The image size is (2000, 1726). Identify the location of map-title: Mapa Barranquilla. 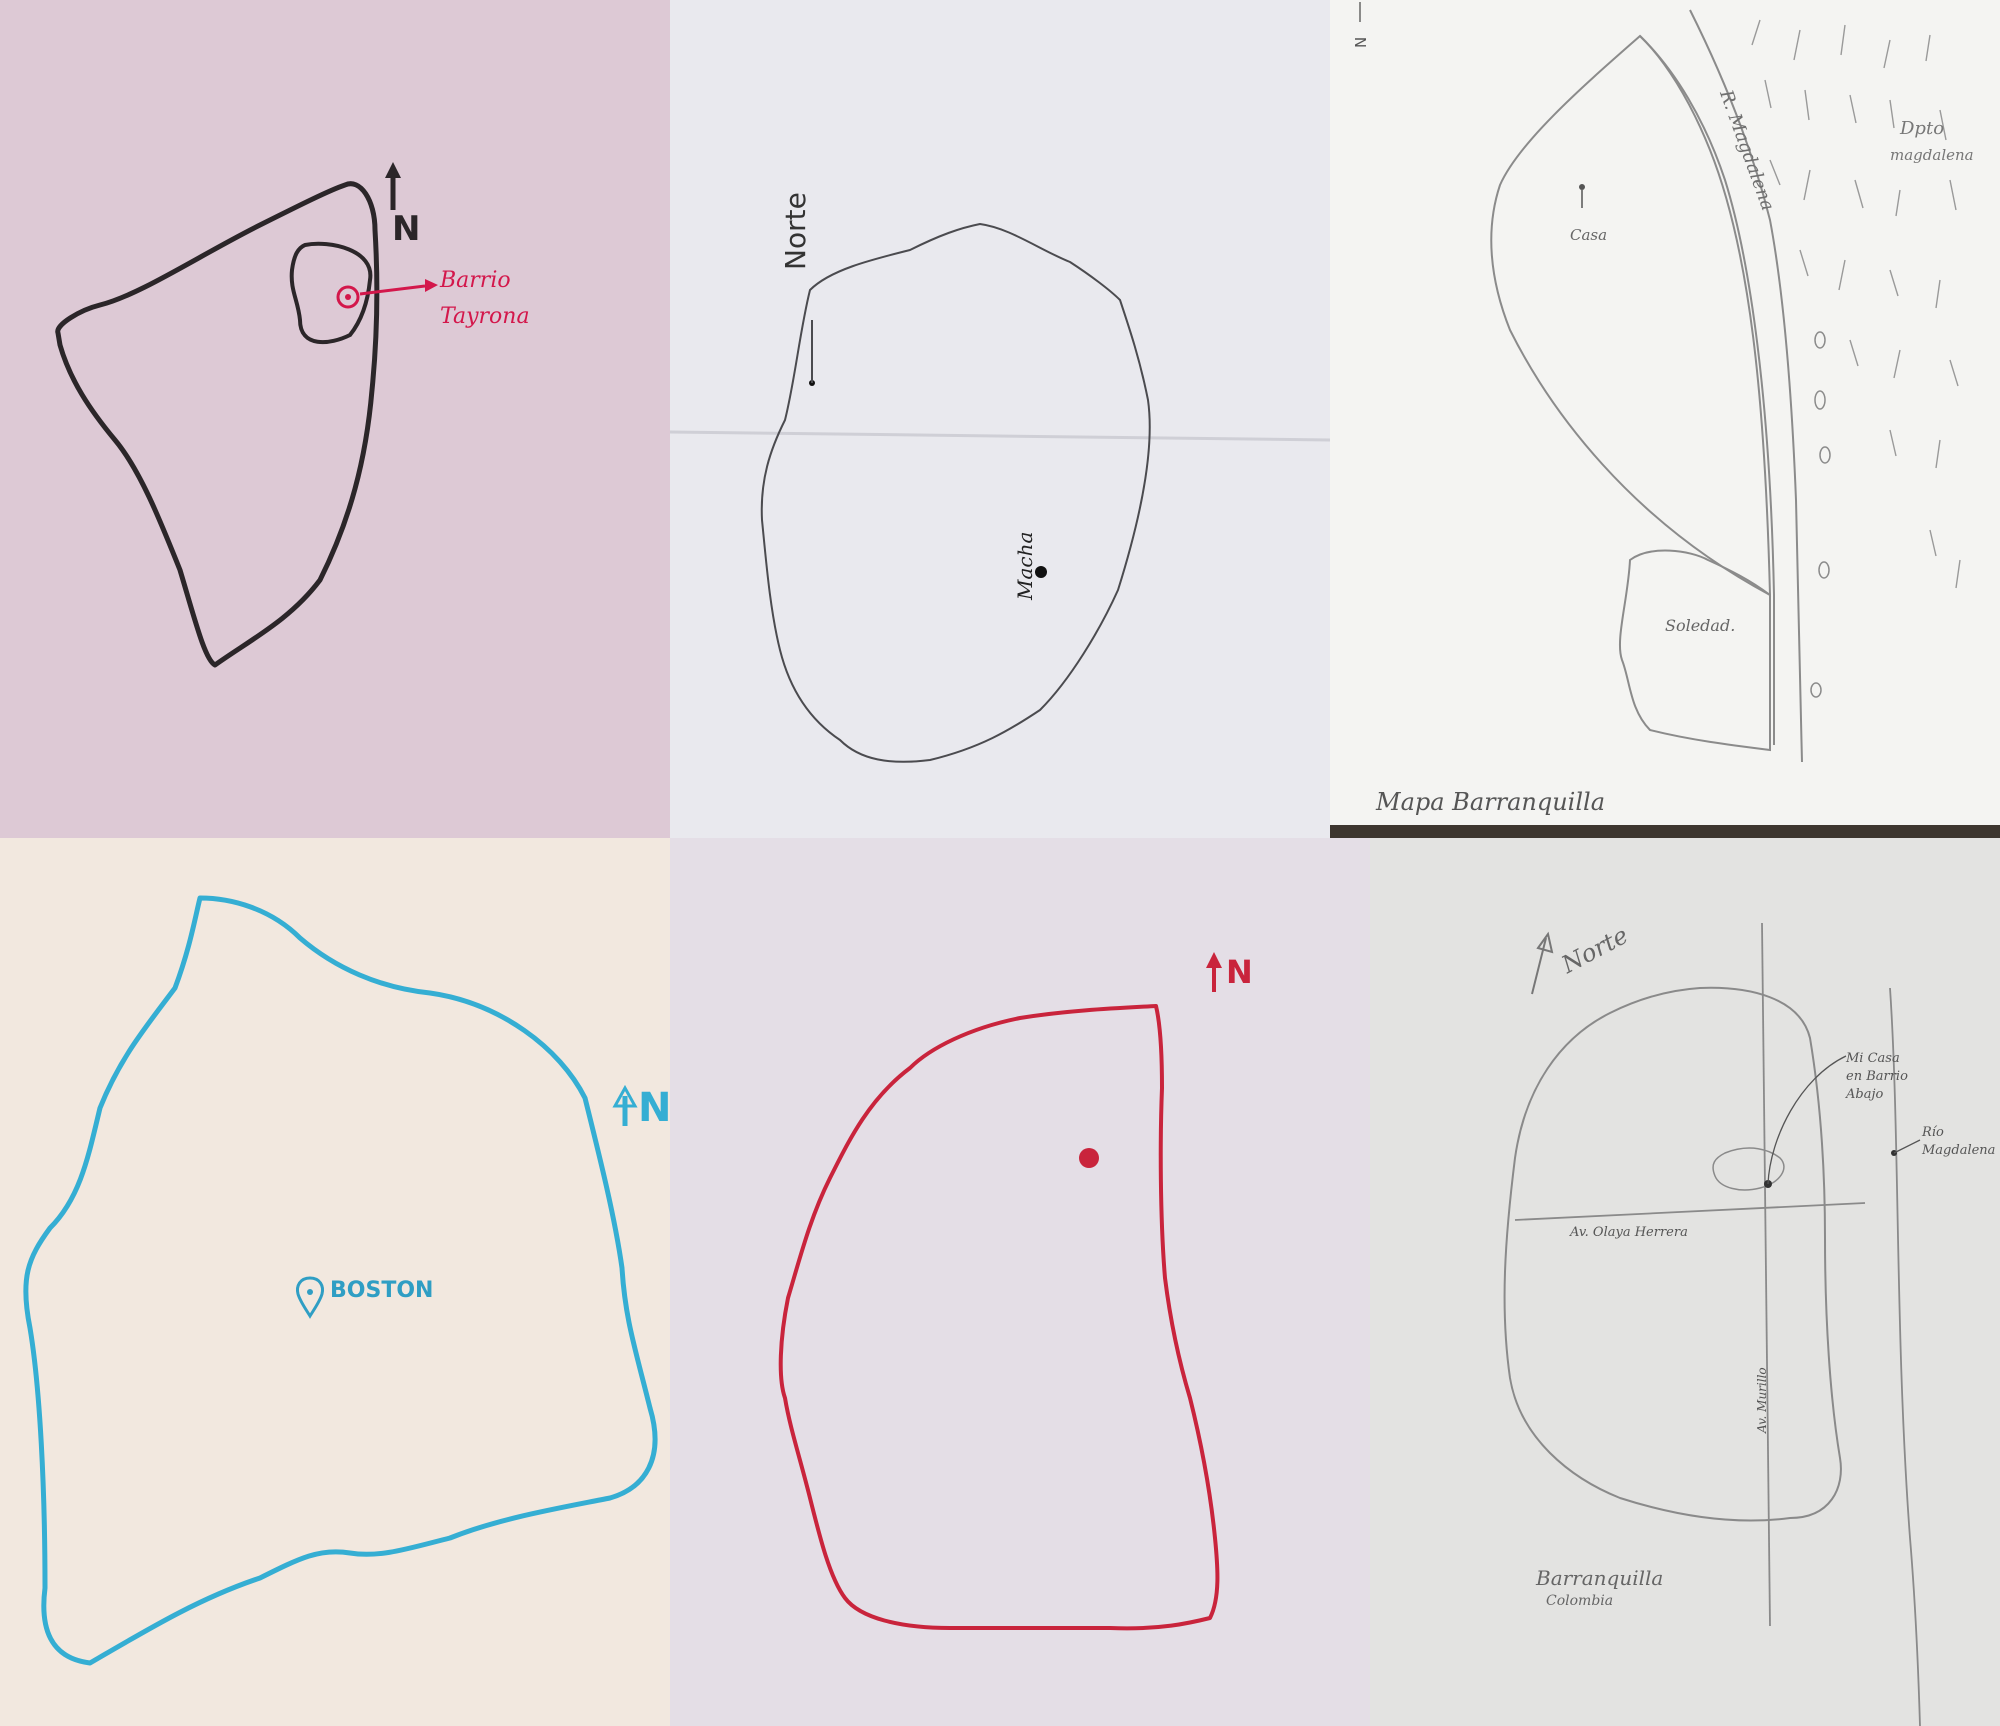
(1490, 802).